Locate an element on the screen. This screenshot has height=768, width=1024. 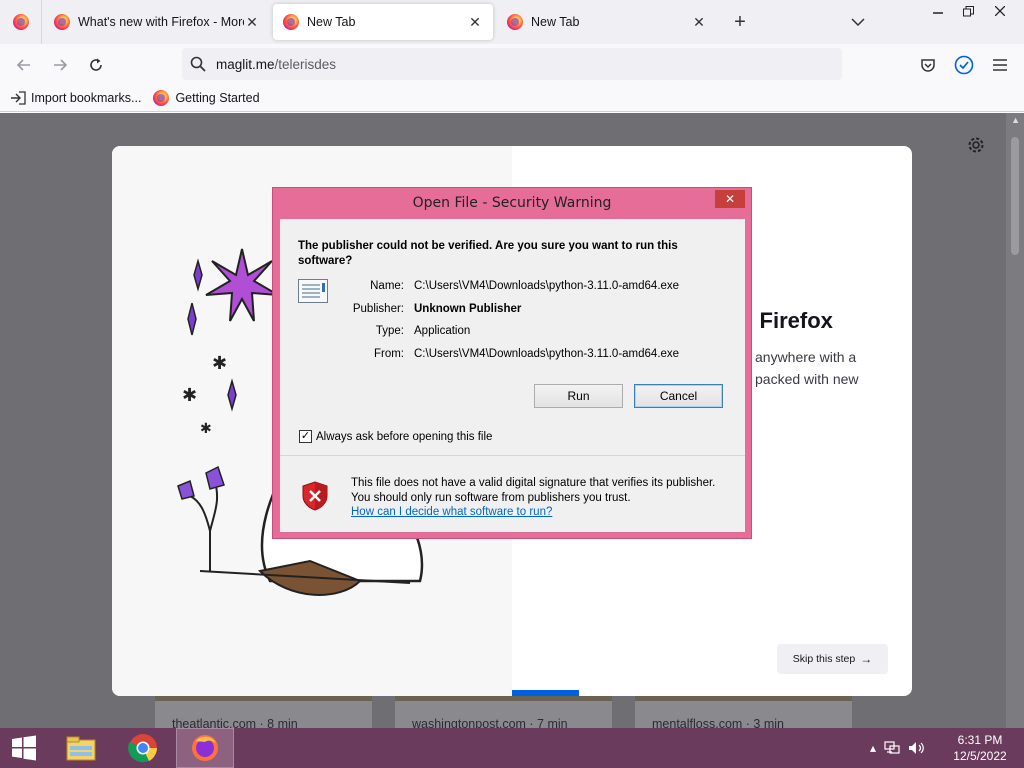
story-source: mentalfloss.com · 3 min is located at coordinates (718, 722).